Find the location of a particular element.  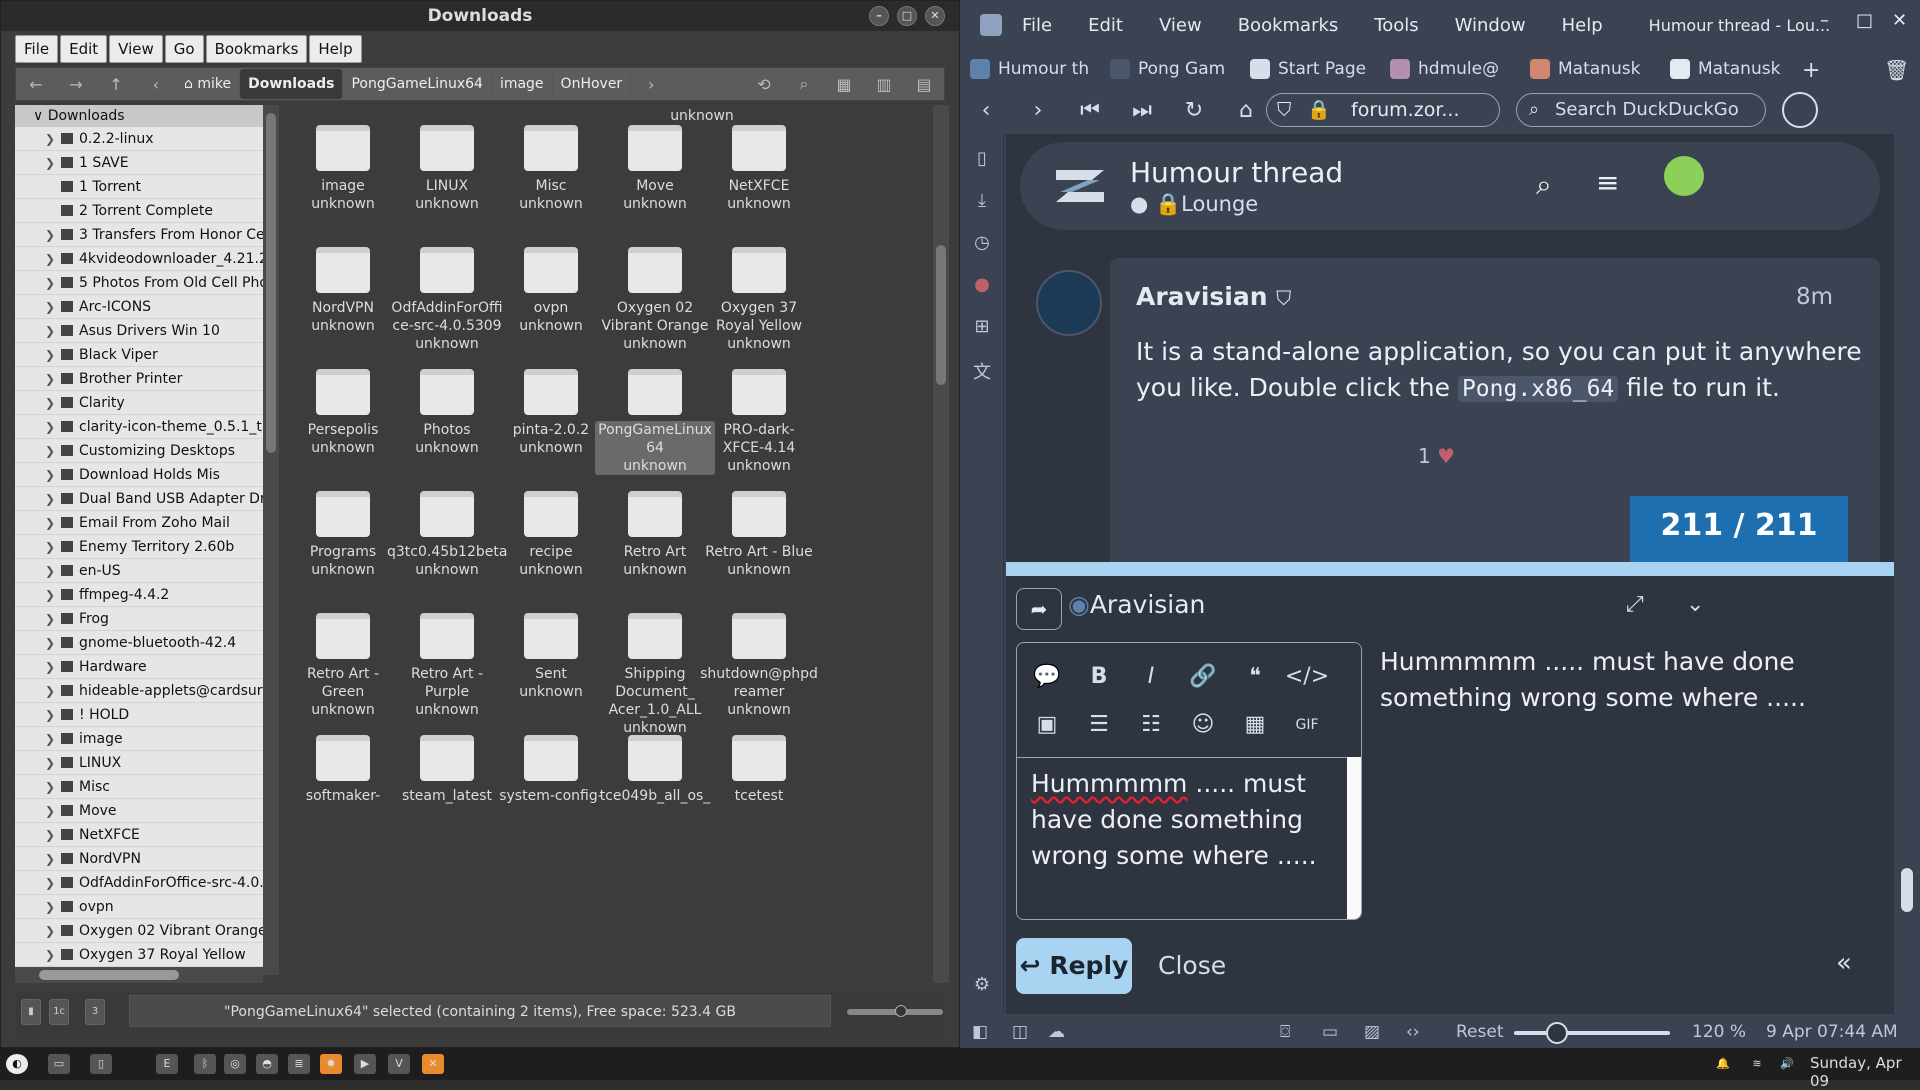

tree-item: ❯ Frog is located at coordinates (139, 619).